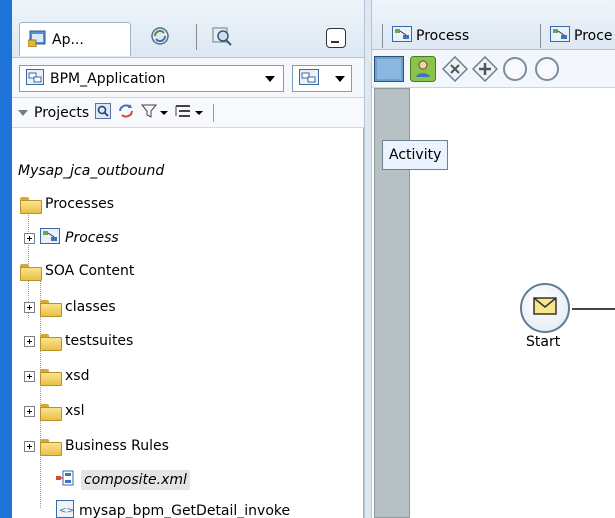  Describe the element at coordinates (455, 69) in the screenshot. I see `exclusive-gateway-icon` at that location.